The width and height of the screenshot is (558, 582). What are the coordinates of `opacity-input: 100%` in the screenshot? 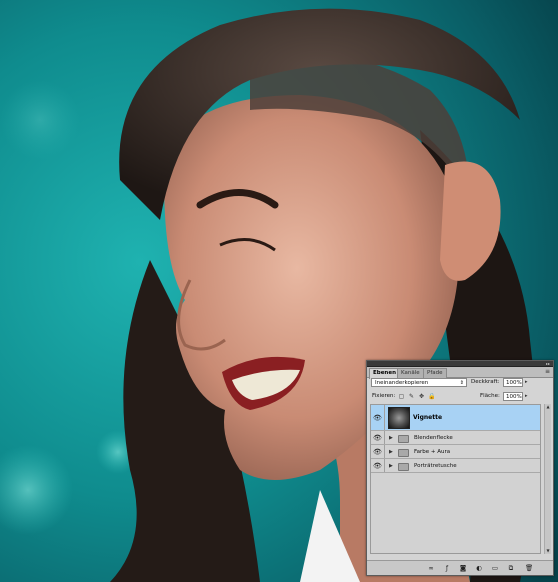 It's located at (513, 382).